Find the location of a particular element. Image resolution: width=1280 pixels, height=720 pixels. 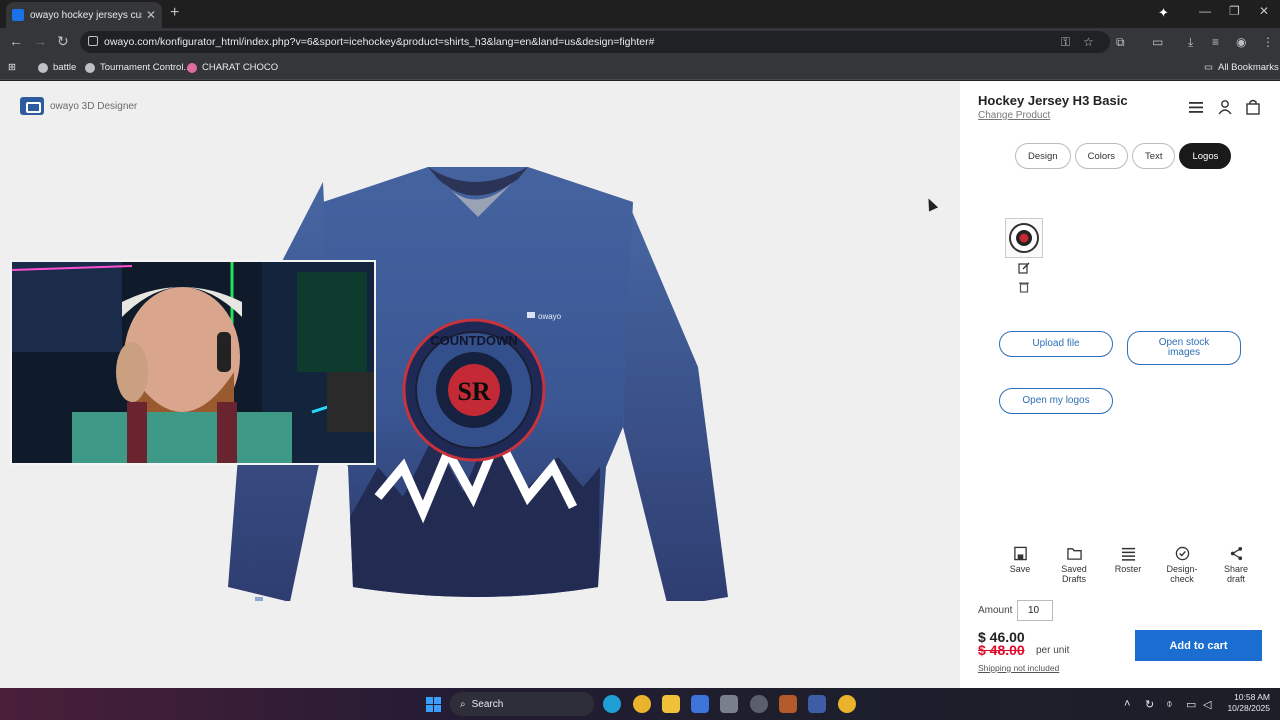

close-tab-icon: ✕ is located at coordinates (151, 15).